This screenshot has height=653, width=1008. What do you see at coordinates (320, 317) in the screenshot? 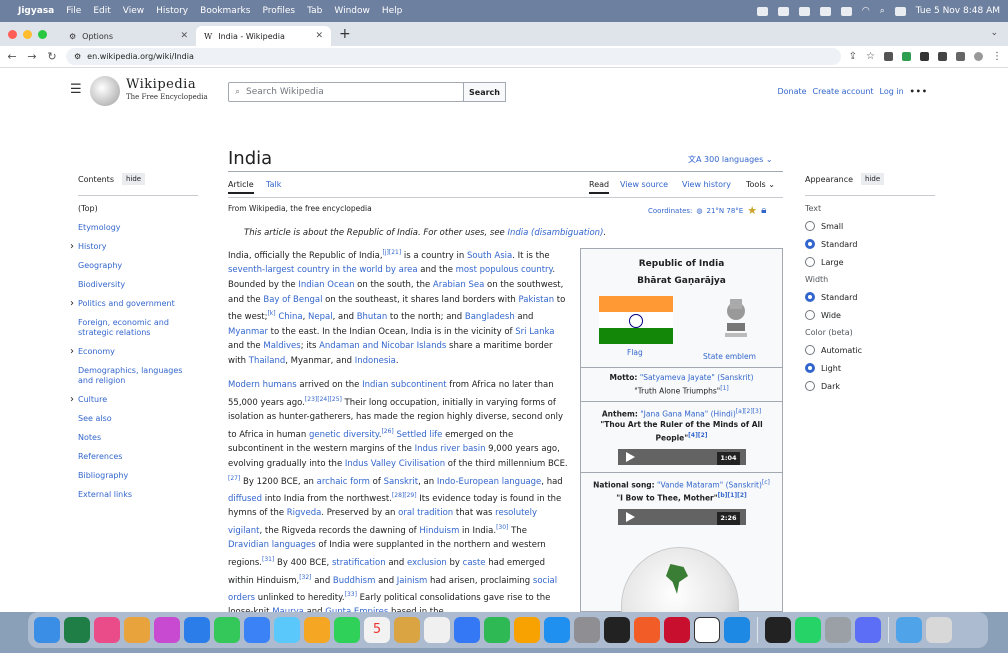
I see `link: Nepal` at bounding box center [320, 317].